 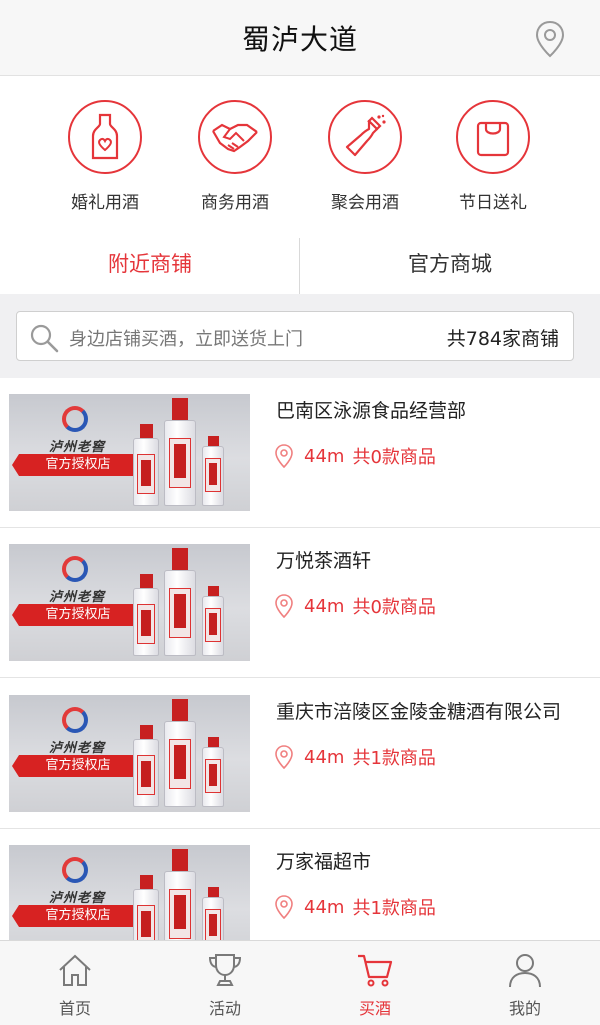 I want to click on bottom-navigation: 首页 活动 买酒 我的, so click(x=300, y=982).